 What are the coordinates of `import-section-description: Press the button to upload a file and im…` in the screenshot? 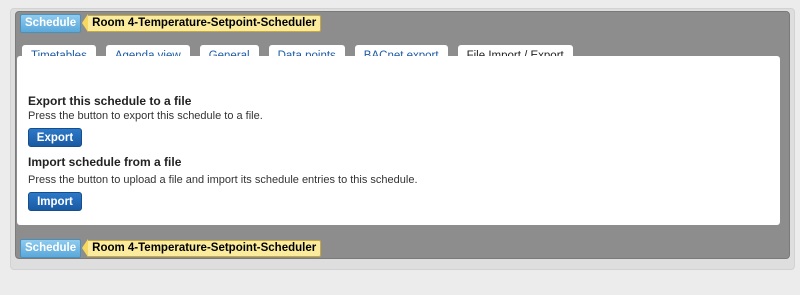 It's located at (223, 180).